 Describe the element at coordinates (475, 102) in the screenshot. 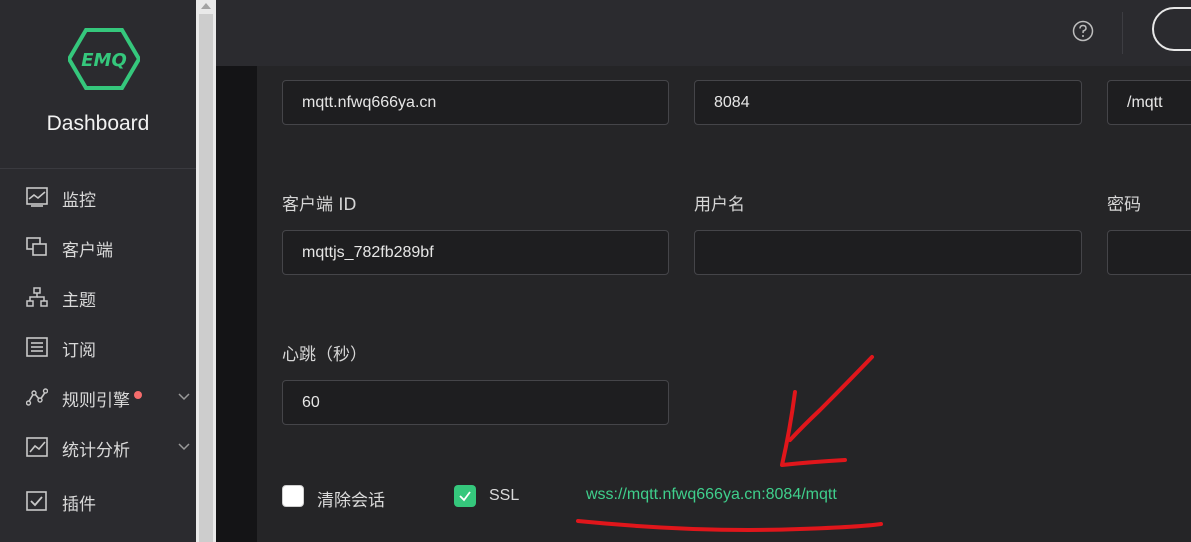

I see `host-input: mqtt.nfwq666ya.cn` at that location.